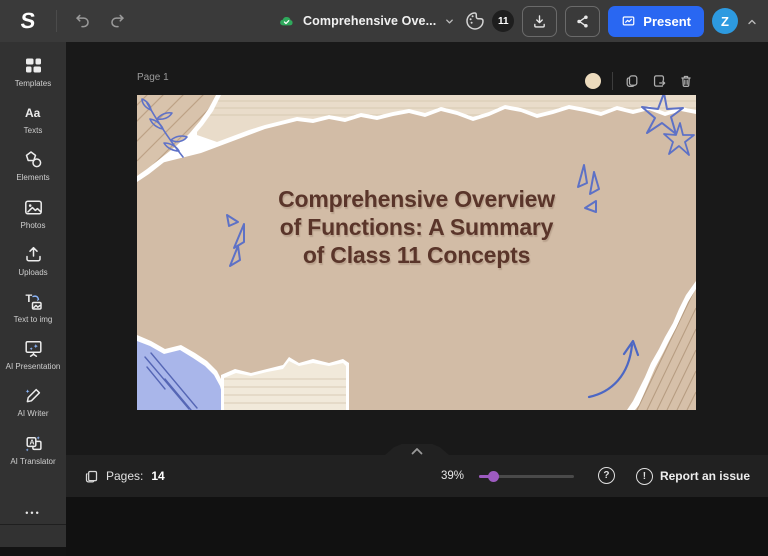  What do you see at coordinates (91, 476) in the screenshot?
I see `pages-icon` at bounding box center [91, 476].